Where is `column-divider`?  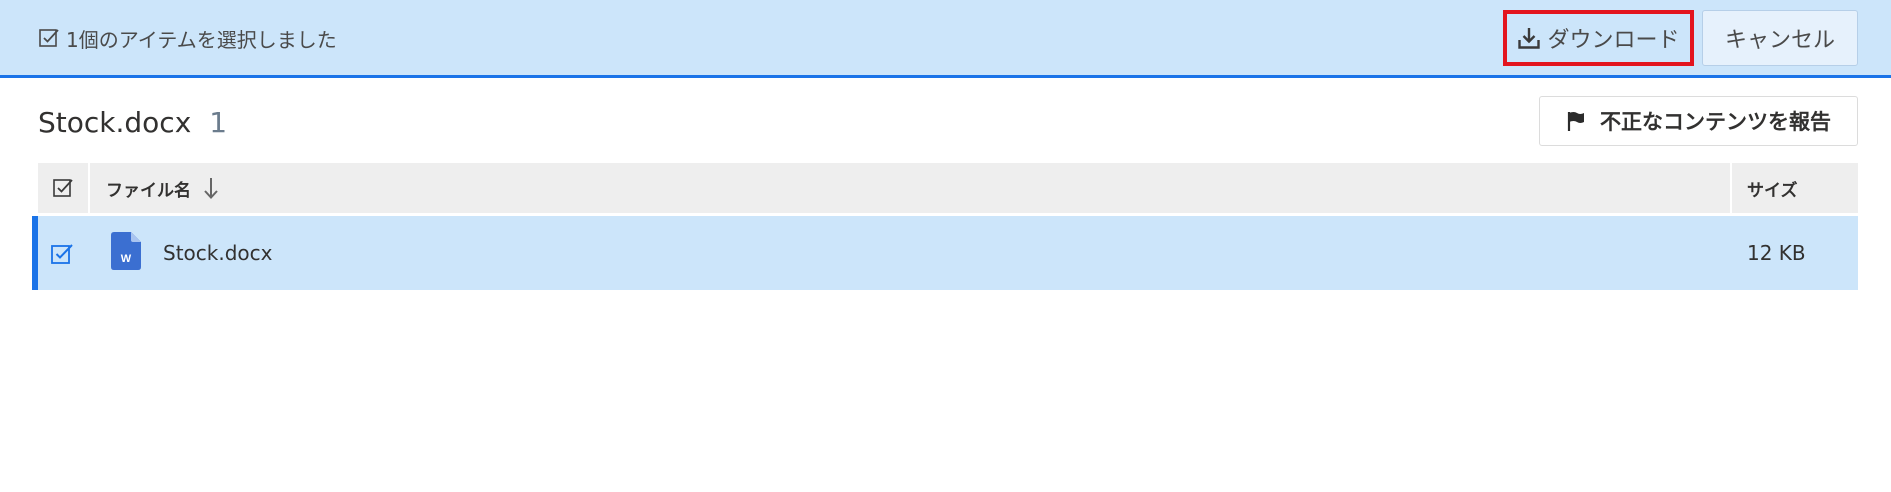 column-divider is located at coordinates (1731, 188).